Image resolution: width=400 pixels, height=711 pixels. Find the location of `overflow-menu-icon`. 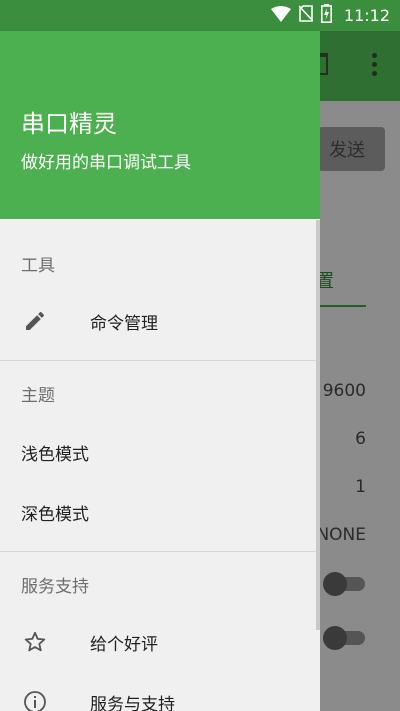

overflow-menu-icon is located at coordinates (375, 66).